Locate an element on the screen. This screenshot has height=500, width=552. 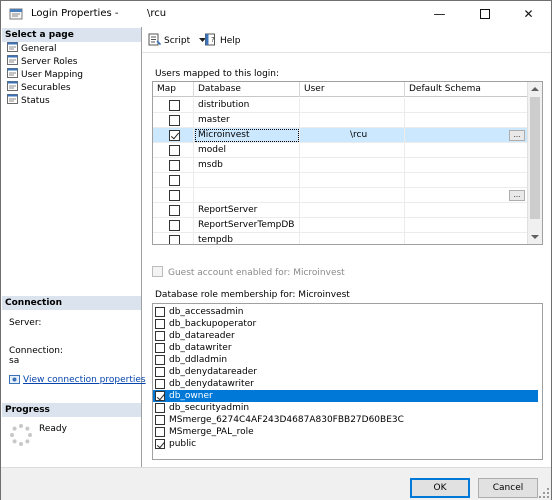
user-mapping-row: model is located at coordinates (340, 150).